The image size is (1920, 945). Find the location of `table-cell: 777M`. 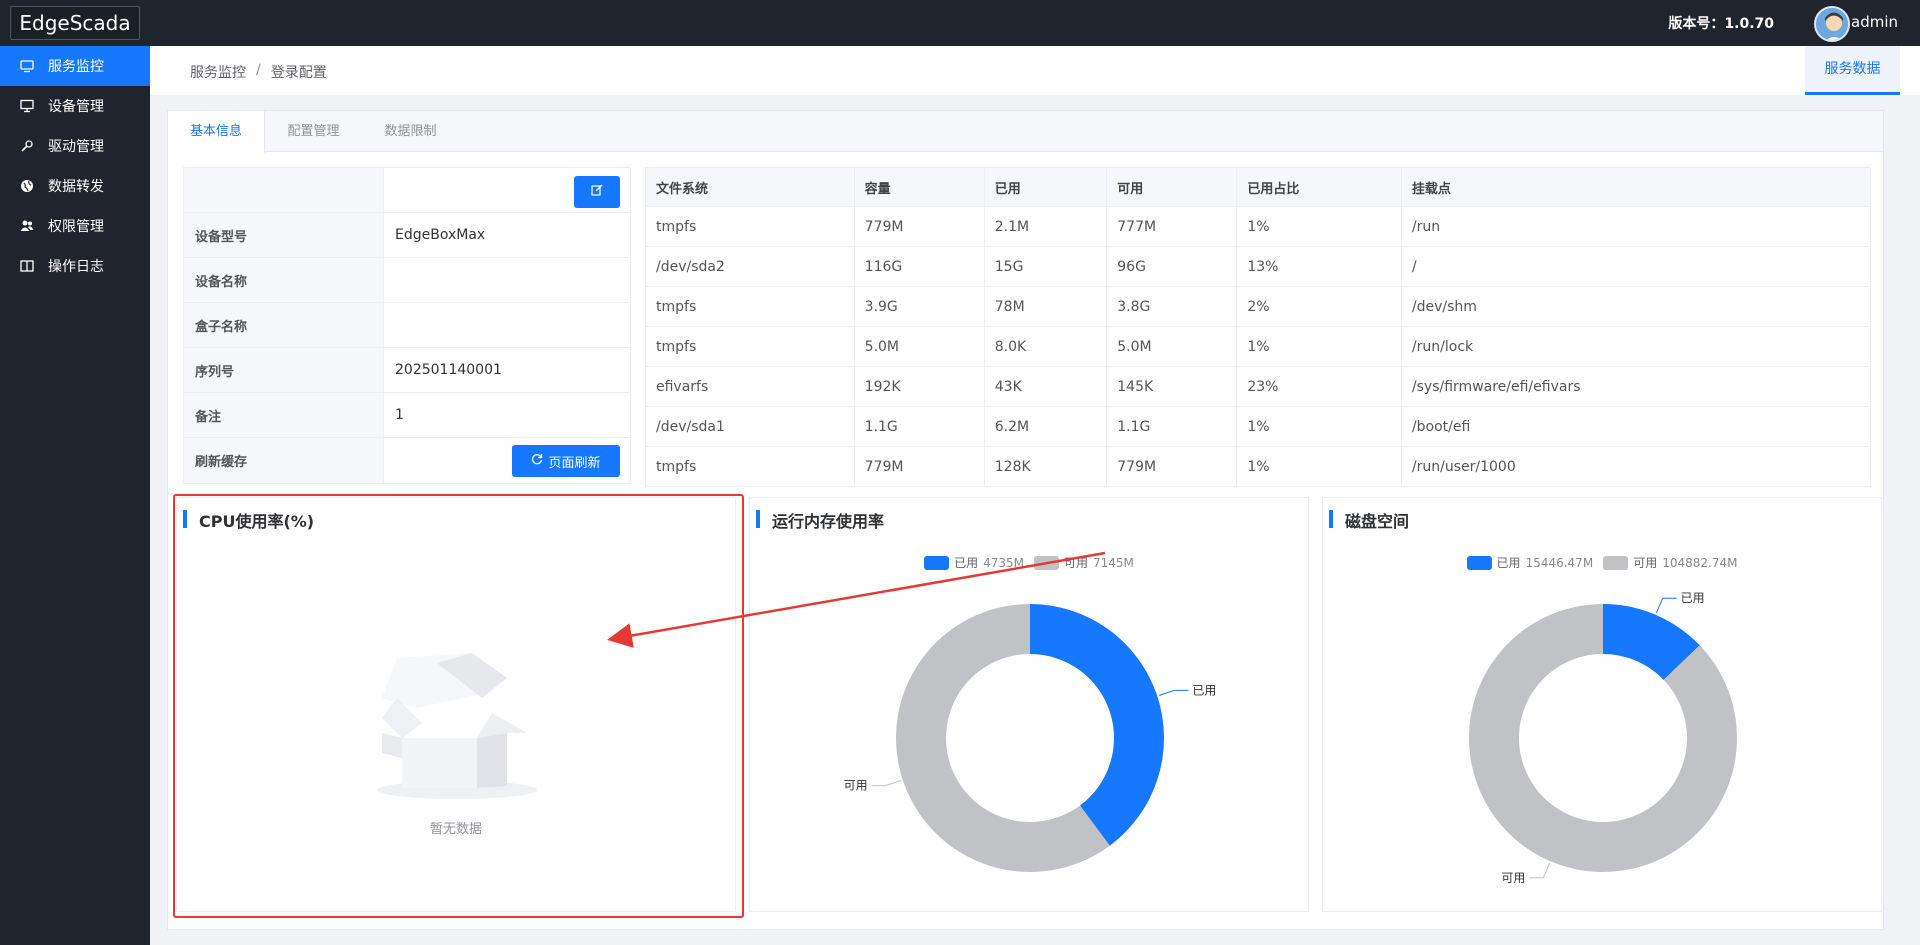

table-cell: 777M is located at coordinates (1172, 226).